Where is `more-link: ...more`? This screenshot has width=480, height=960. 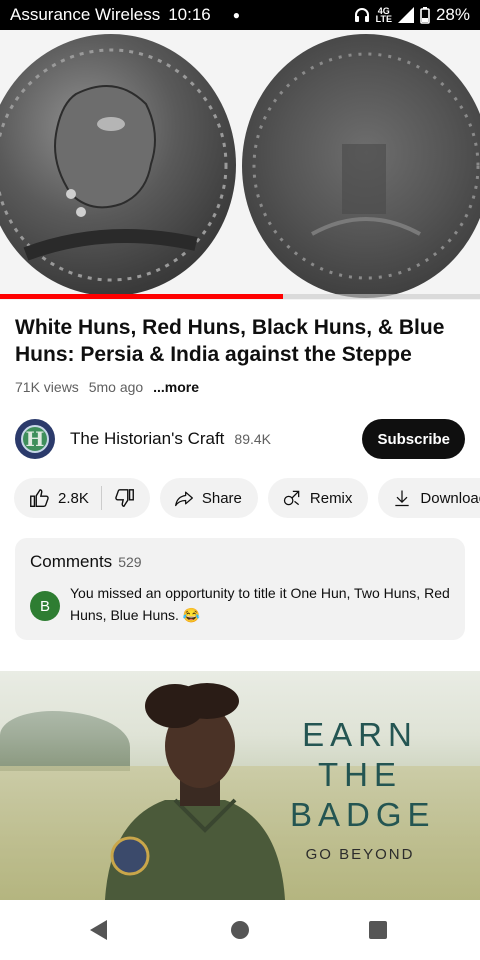
more-link: ...more is located at coordinates (176, 387).